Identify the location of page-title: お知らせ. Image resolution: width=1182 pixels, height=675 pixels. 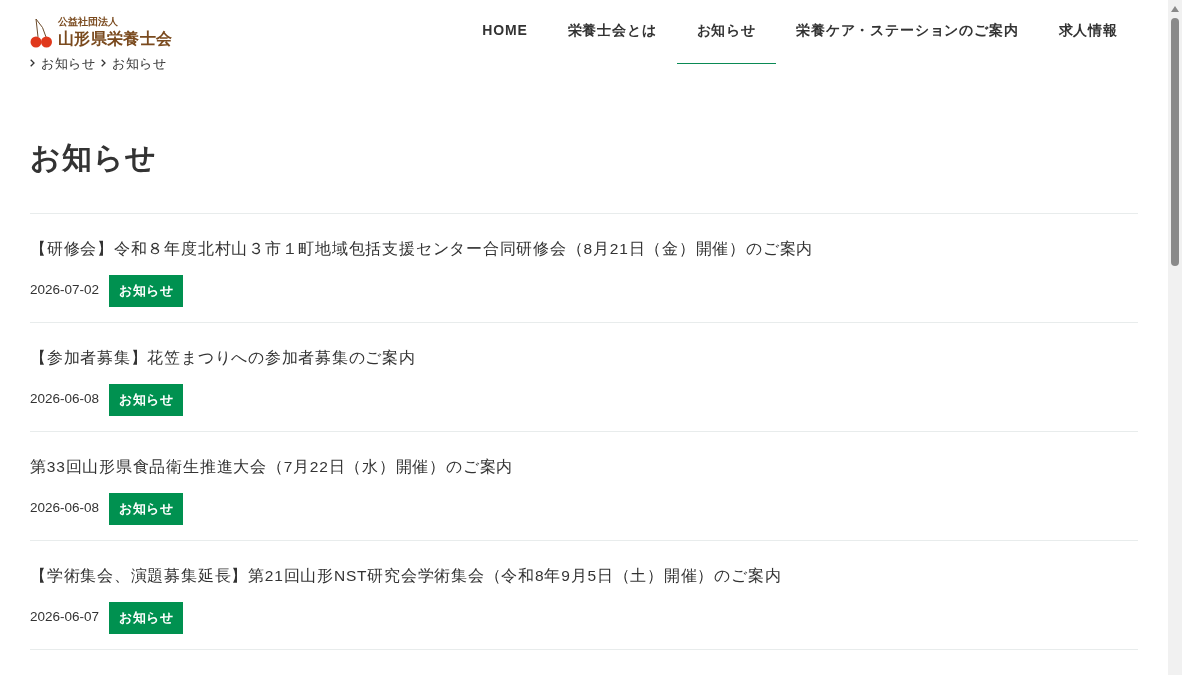
(94, 157).